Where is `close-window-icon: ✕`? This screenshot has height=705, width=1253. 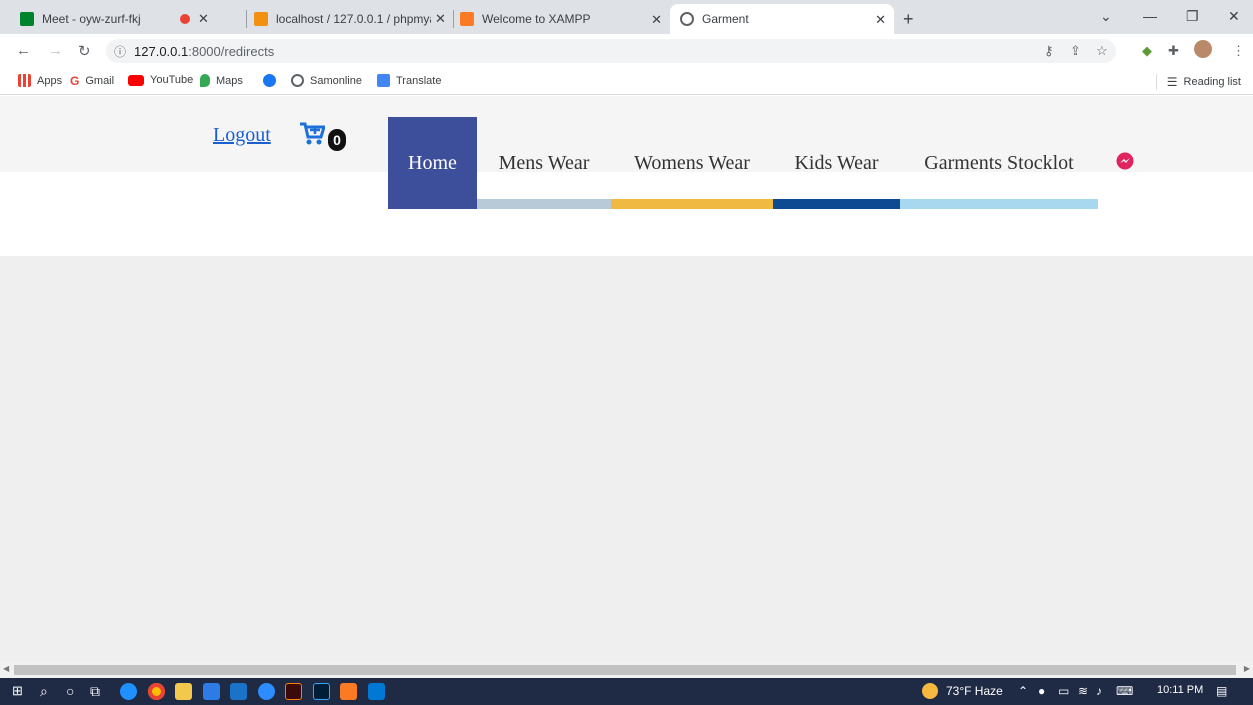
close-window-icon: ✕ is located at coordinates (1234, 16).